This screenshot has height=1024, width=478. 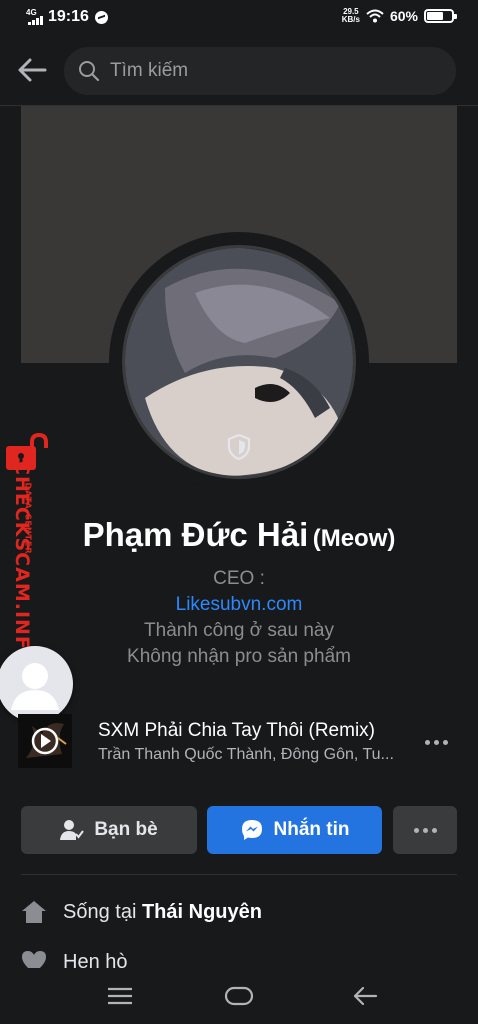 I want to click on chat-head-bubble, so click(x=36, y=684).